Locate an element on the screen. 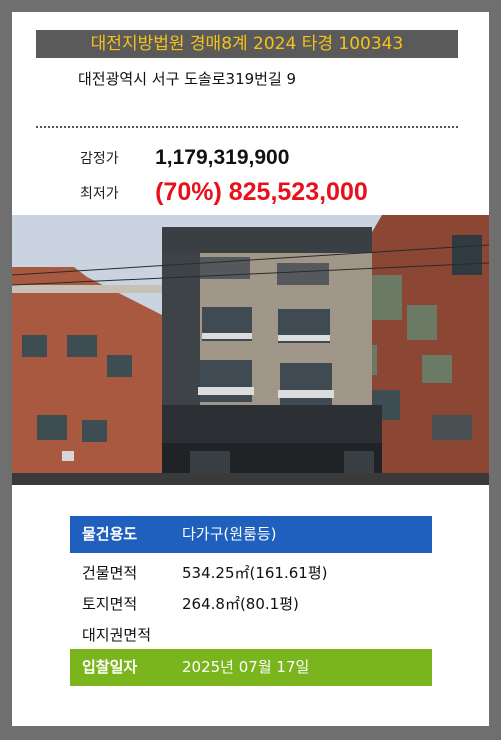 The height and width of the screenshot is (740, 501). bid-date-value: 2025년 07월 17일 is located at coordinates (246, 667).